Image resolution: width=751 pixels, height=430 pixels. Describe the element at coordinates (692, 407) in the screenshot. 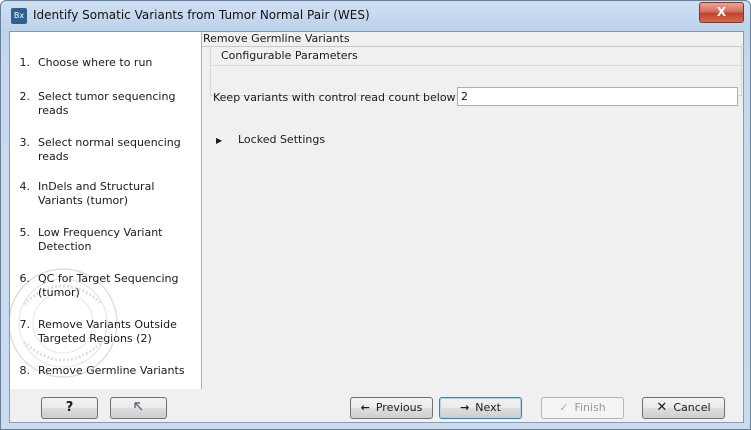

I see `cancel-label: Cancel` at that location.